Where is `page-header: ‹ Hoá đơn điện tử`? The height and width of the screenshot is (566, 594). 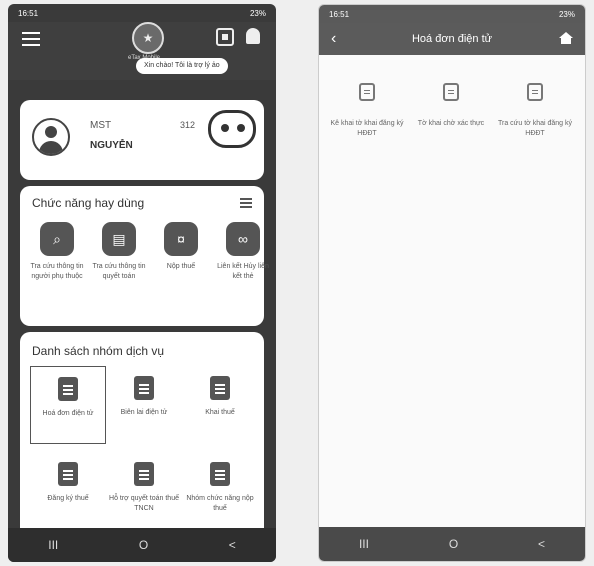
page-header: ‹ Hoá đơn điện tử is located at coordinates (452, 39).